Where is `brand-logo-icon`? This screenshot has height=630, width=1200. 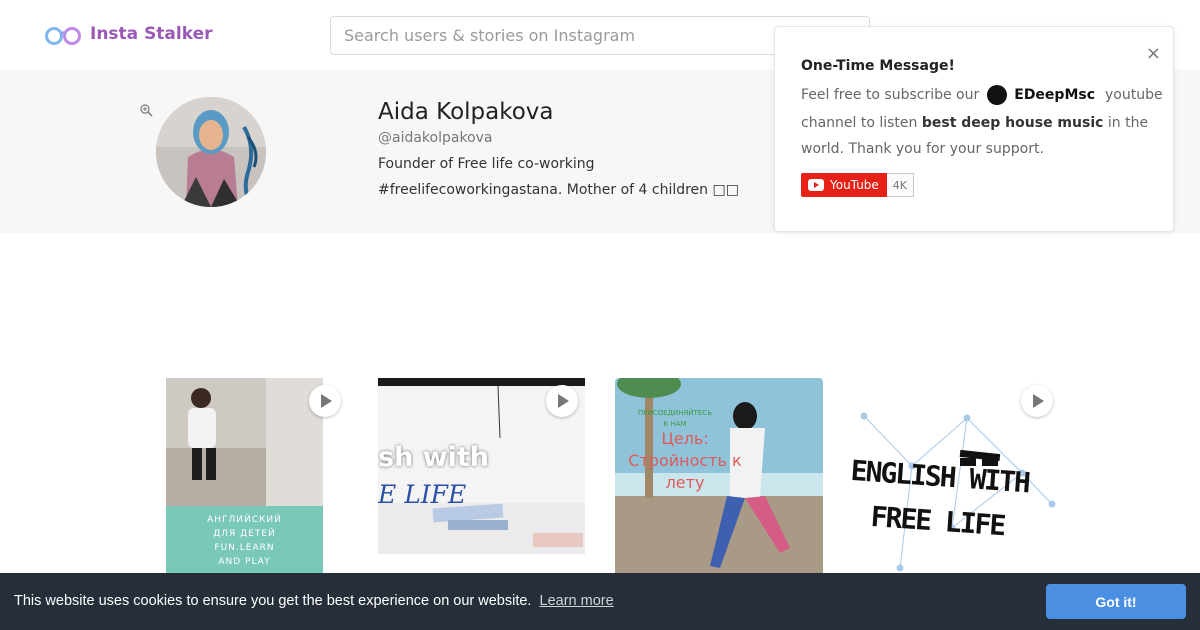
brand-logo-icon is located at coordinates (997, 95).